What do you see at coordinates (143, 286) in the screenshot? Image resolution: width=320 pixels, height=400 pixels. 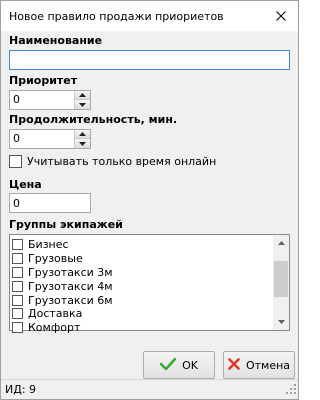 I see `list-item: Грузотакси 4м` at bounding box center [143, 286].